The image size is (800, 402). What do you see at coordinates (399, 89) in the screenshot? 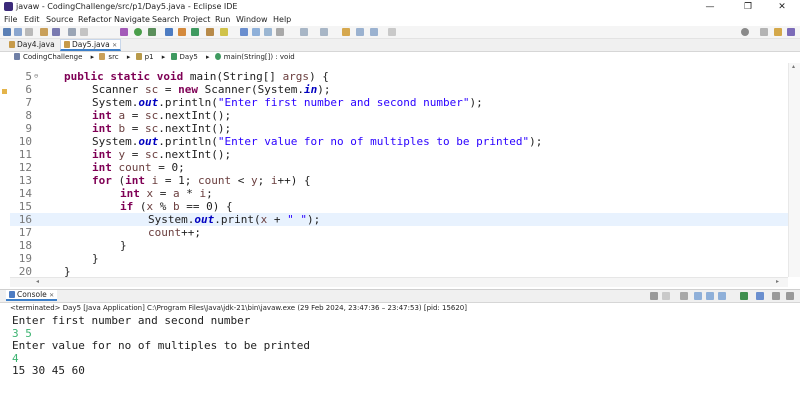
I see `code-line: 6 Scanner sc = new Scanner(System.in);` at bounding box center [399, 89].